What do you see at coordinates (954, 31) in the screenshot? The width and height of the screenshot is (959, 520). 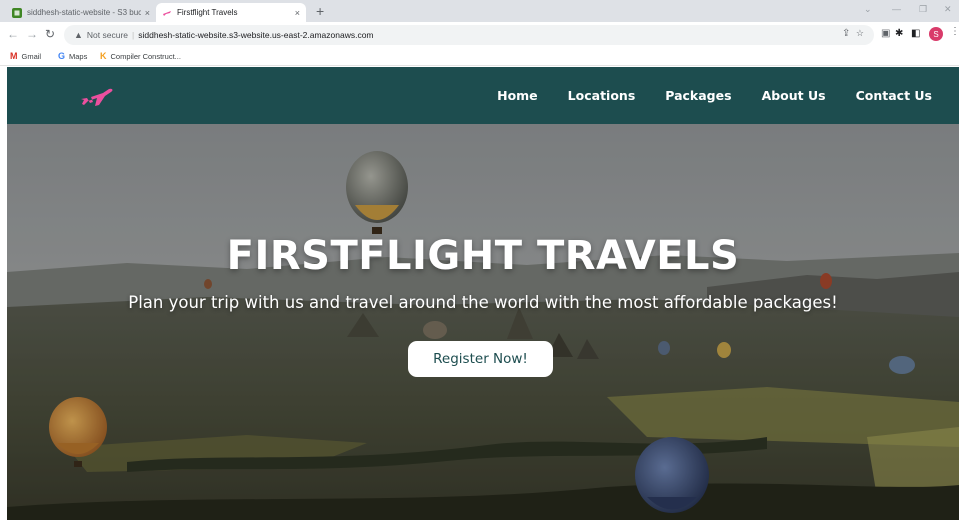 I see `menu-icon: ⋮` at bounding box center [954, 31].